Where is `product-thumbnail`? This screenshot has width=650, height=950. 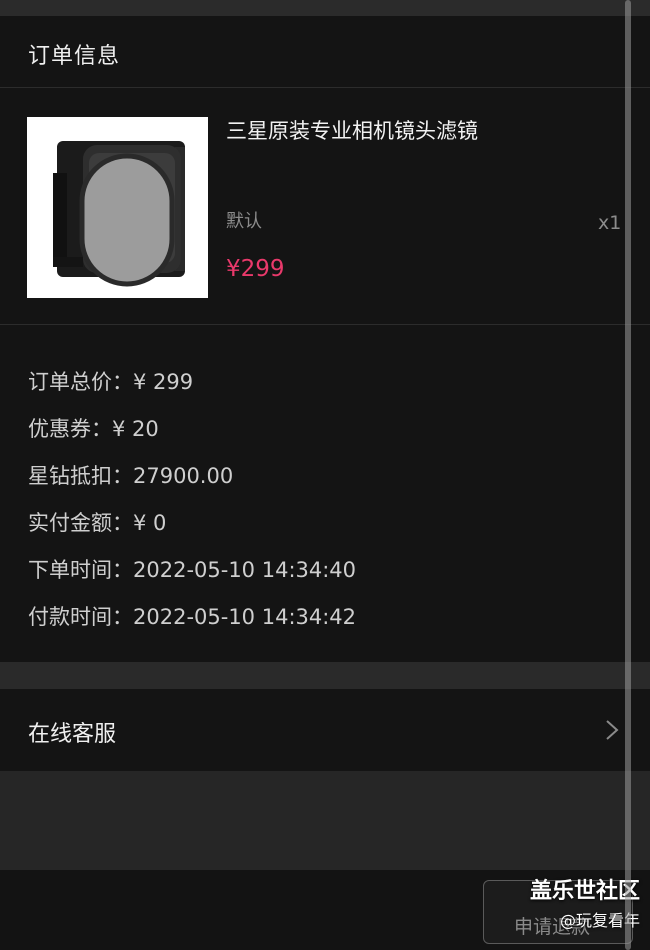 product-thumbnail is located at coordinates (117, 207).